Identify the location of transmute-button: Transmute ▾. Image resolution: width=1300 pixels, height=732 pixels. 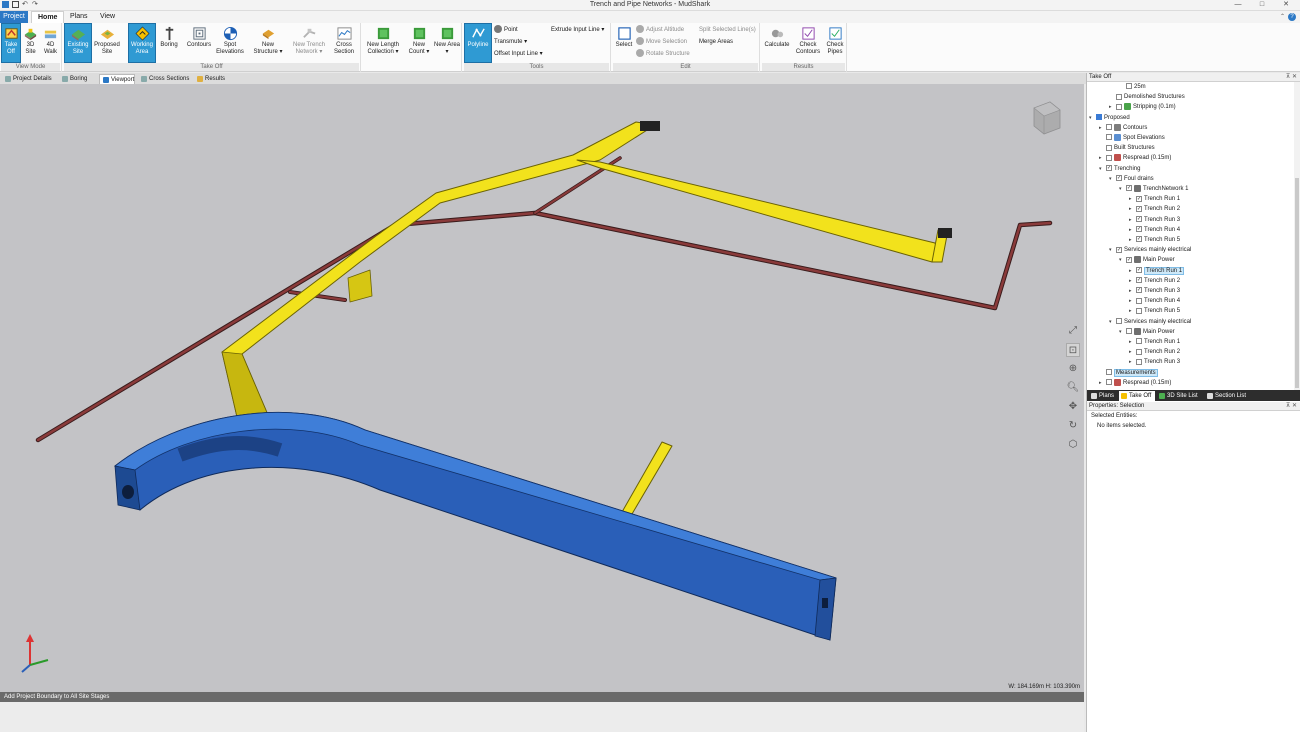
(510, 42).